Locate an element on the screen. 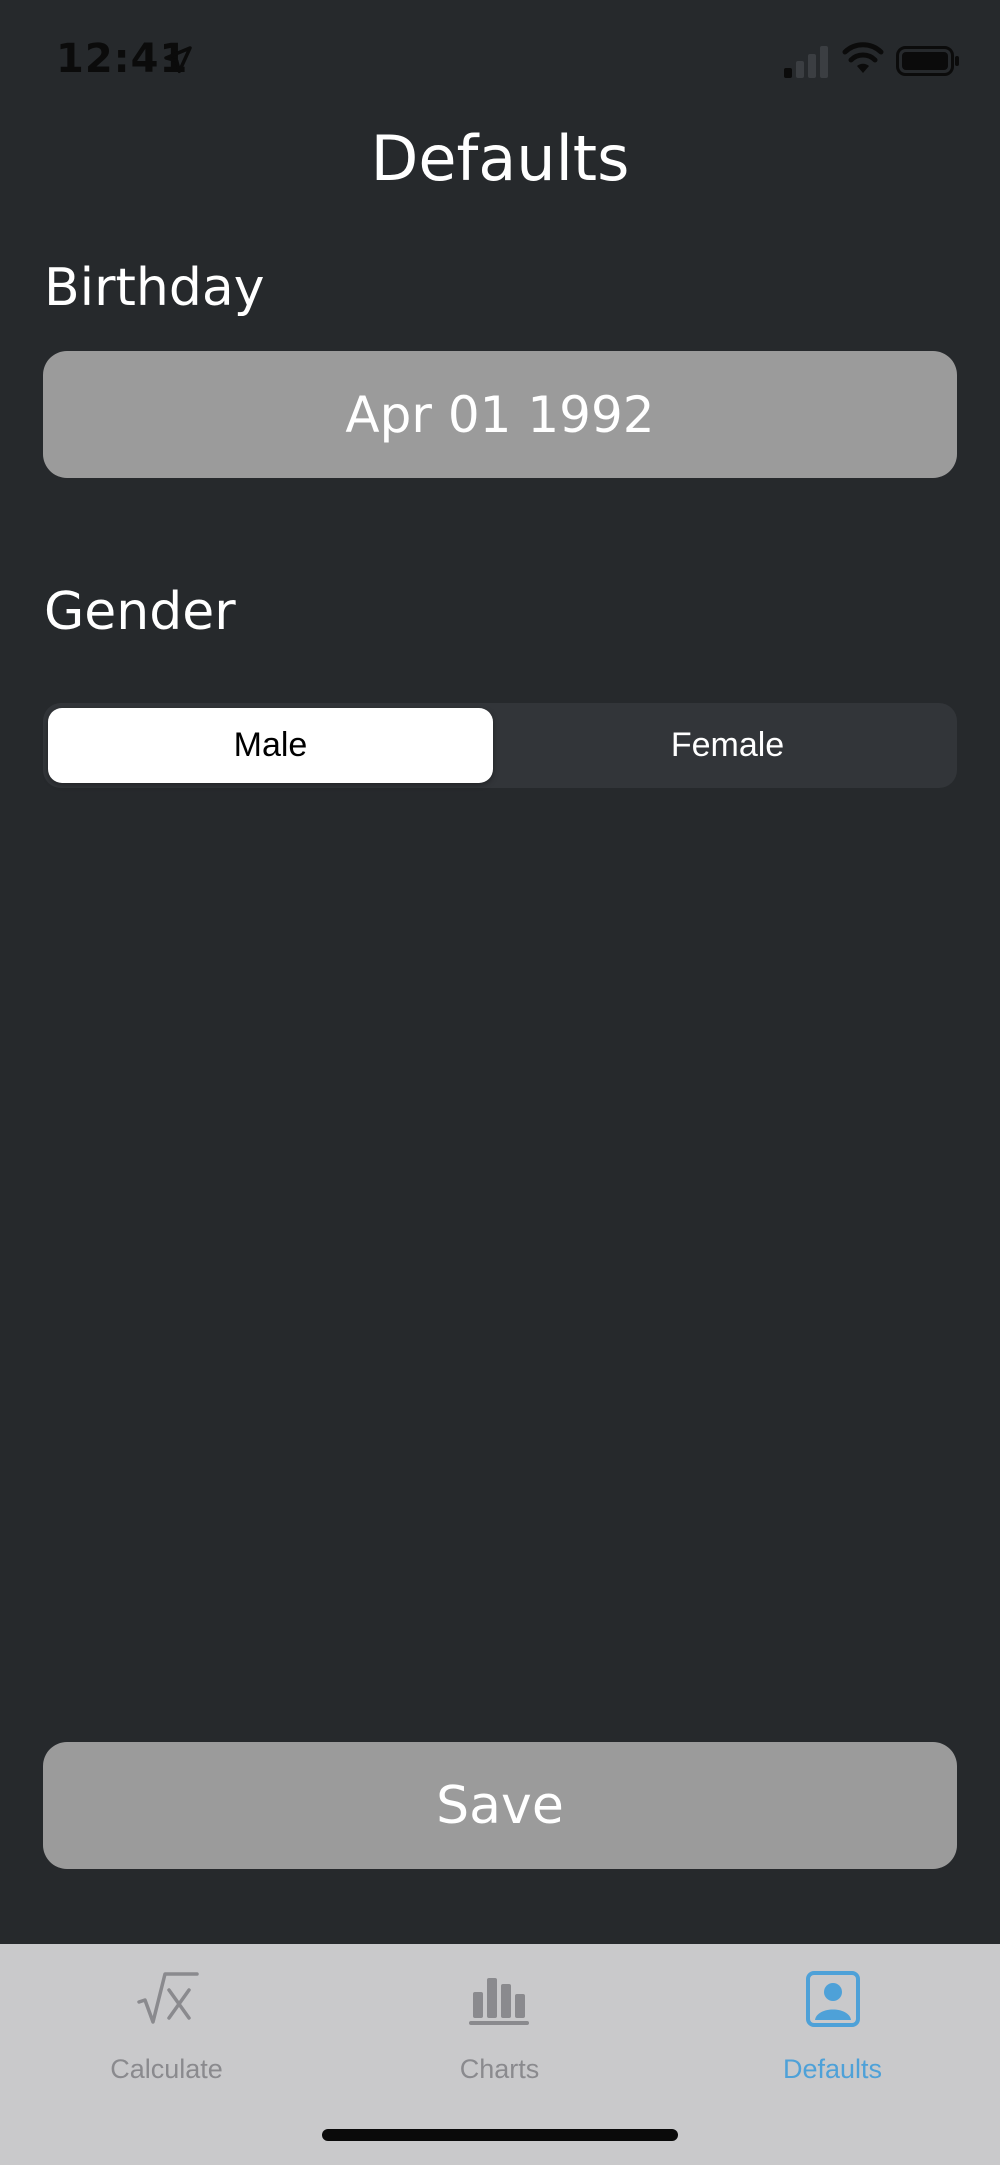 This screenshot has width=1000, height=2165. bar-chart-icon is located at coordinates (498, 2001).